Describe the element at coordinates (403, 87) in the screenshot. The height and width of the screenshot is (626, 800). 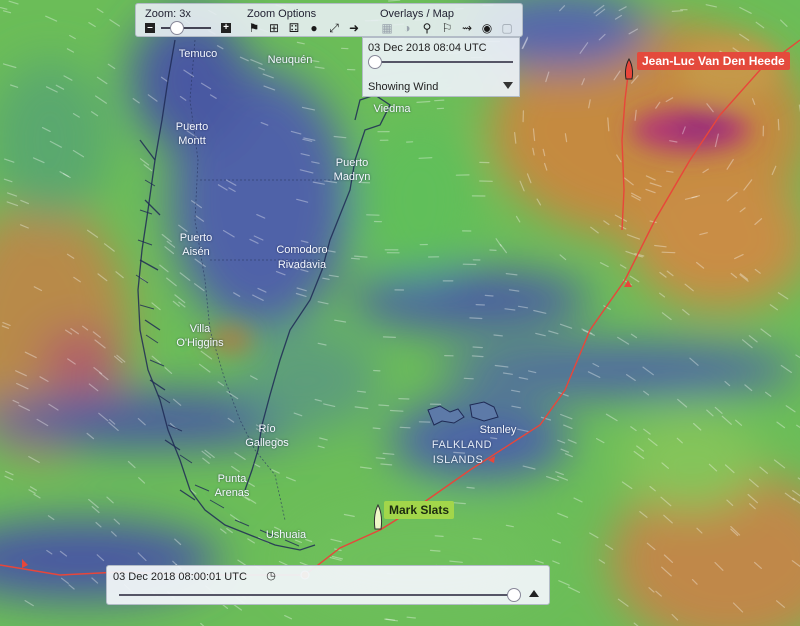
I see `overlay-mode-select: Showing Wind` at that location.